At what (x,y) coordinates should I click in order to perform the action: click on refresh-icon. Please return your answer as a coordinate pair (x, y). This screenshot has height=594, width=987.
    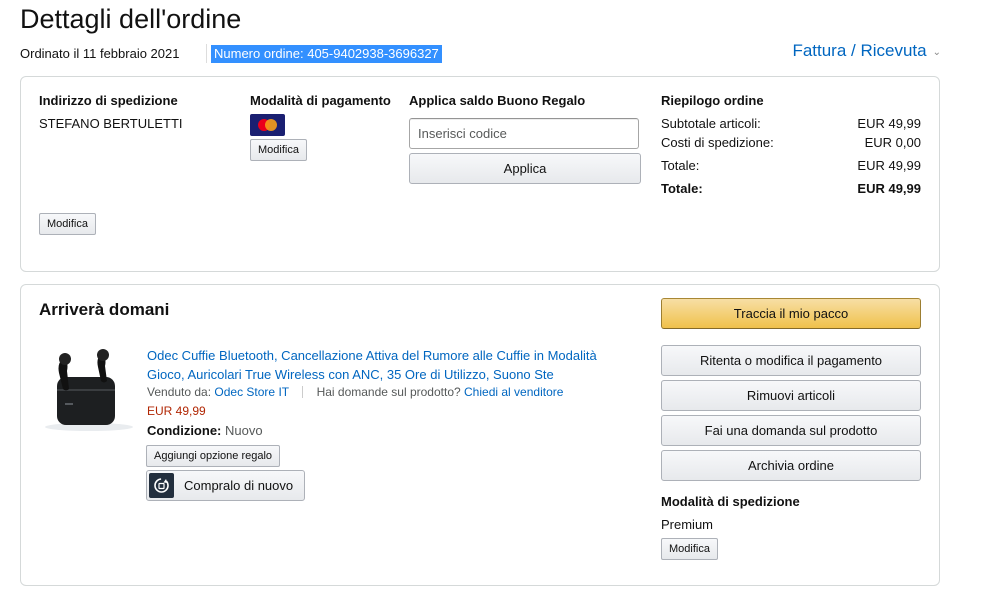
    Looking at the image, I should click on (161, 485).